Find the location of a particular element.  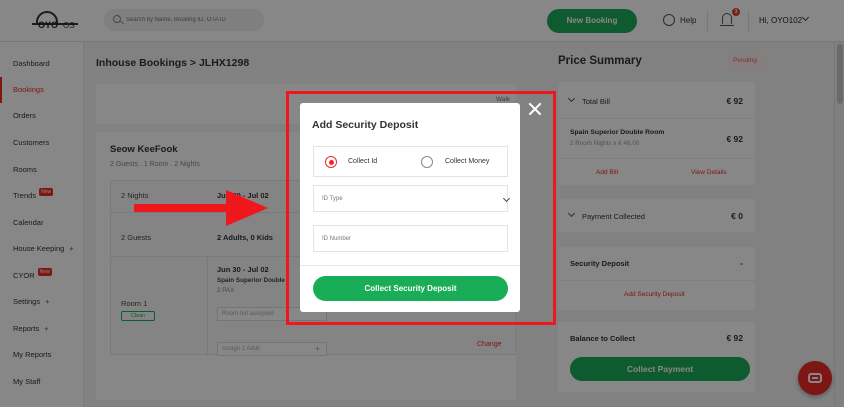

annotation-arrow-head is located at coordinates (247, 208).